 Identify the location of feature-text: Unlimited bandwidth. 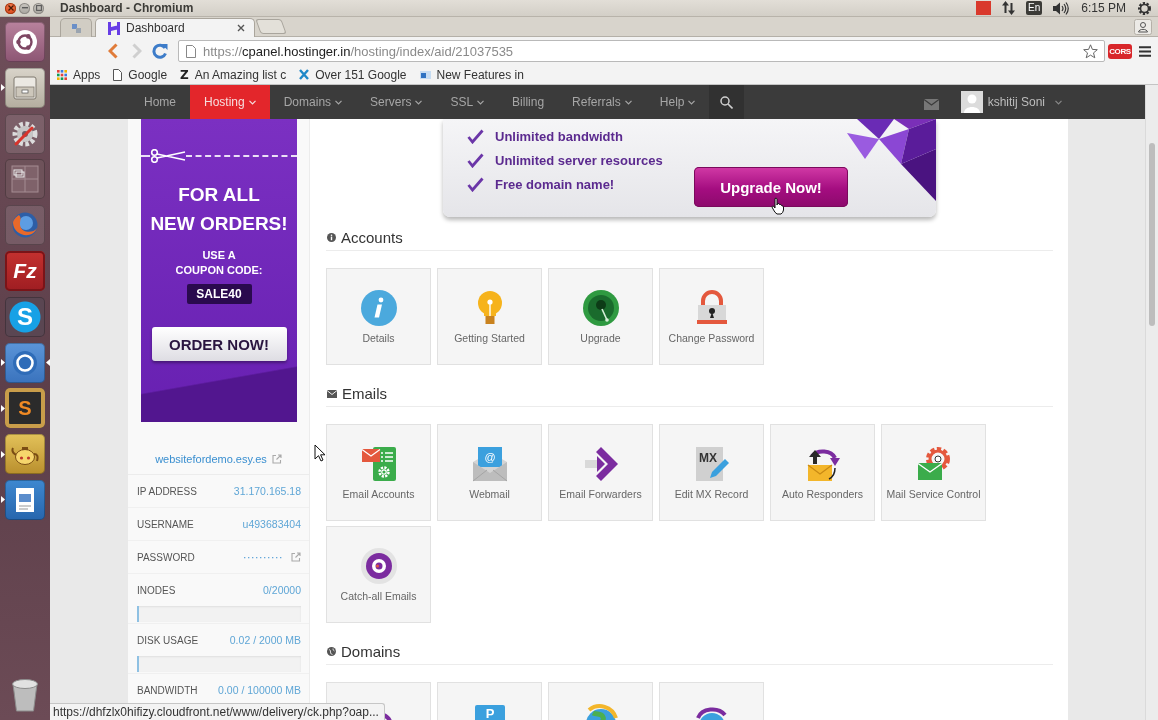
(559, 136).